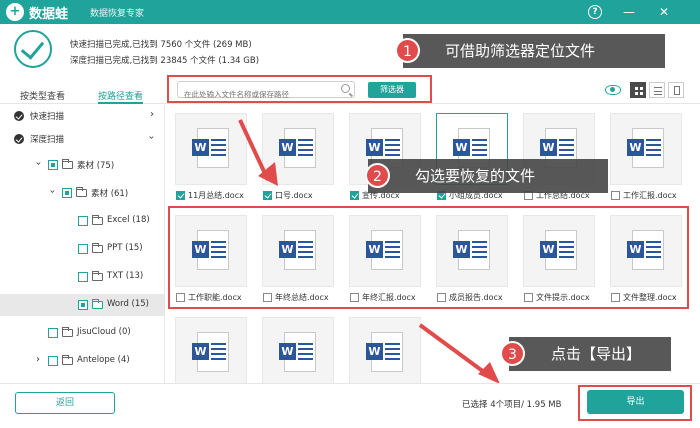 This screenshot has width=700, height=428. What do you see at coordinates (33, 49) in the screenshot?
I see `complete-check-icon` at bounding box center [33, 49].